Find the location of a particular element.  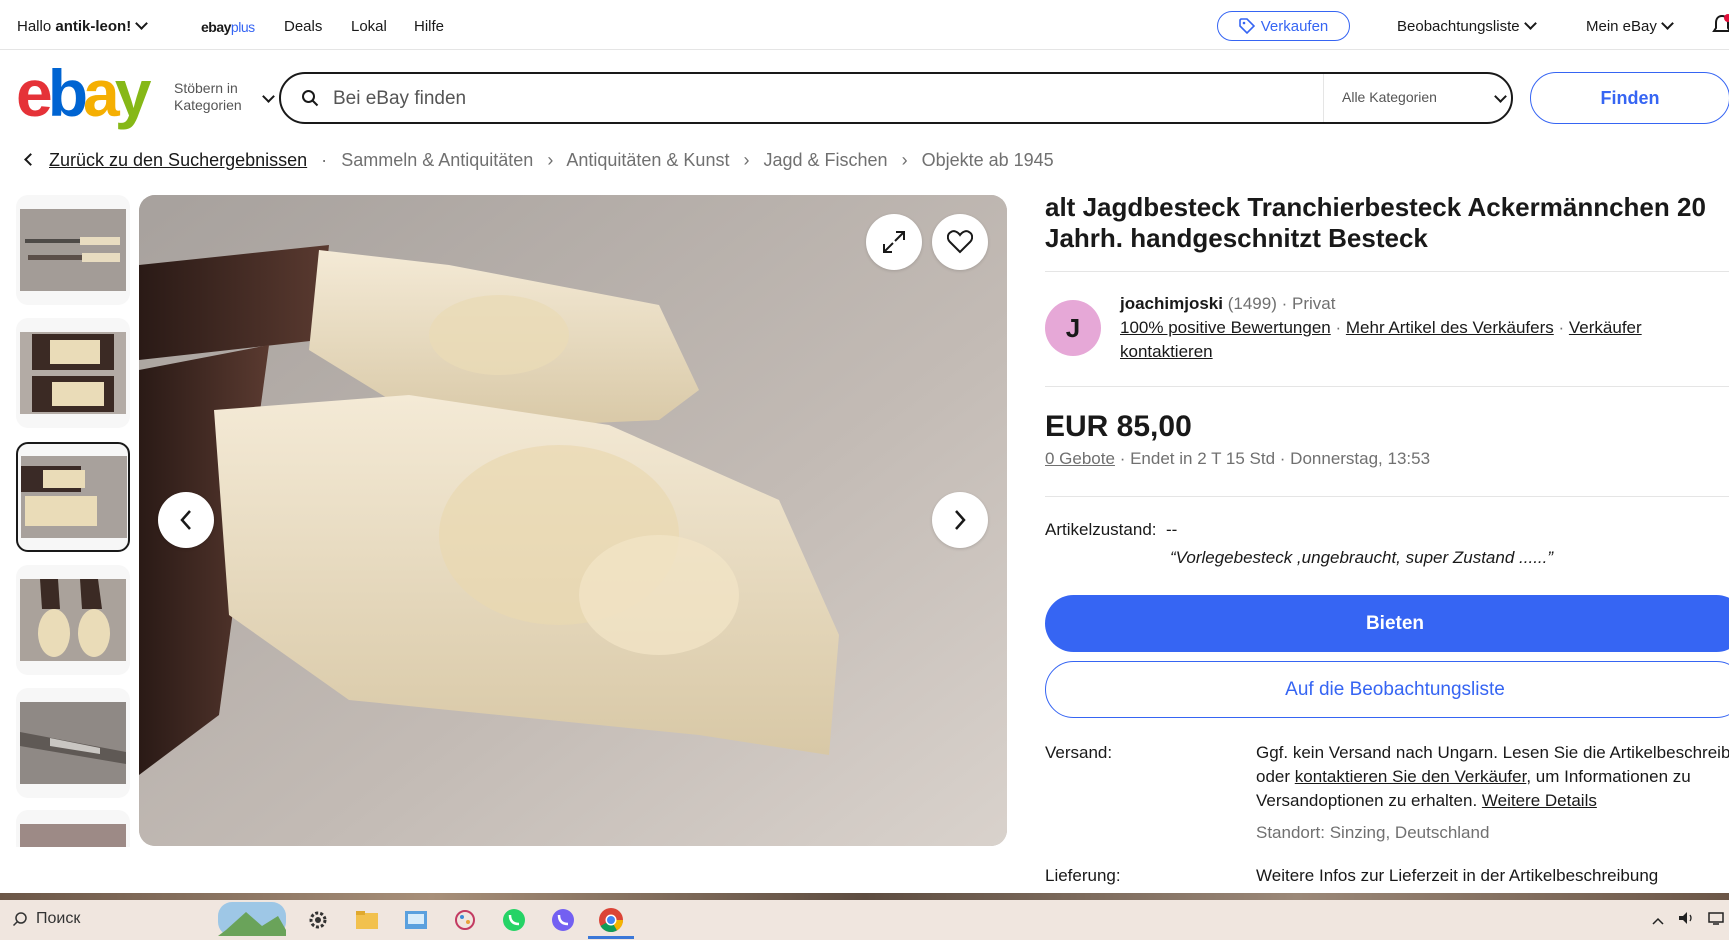

sell-label: Verkaufen is located at coordinates (1294, 26).